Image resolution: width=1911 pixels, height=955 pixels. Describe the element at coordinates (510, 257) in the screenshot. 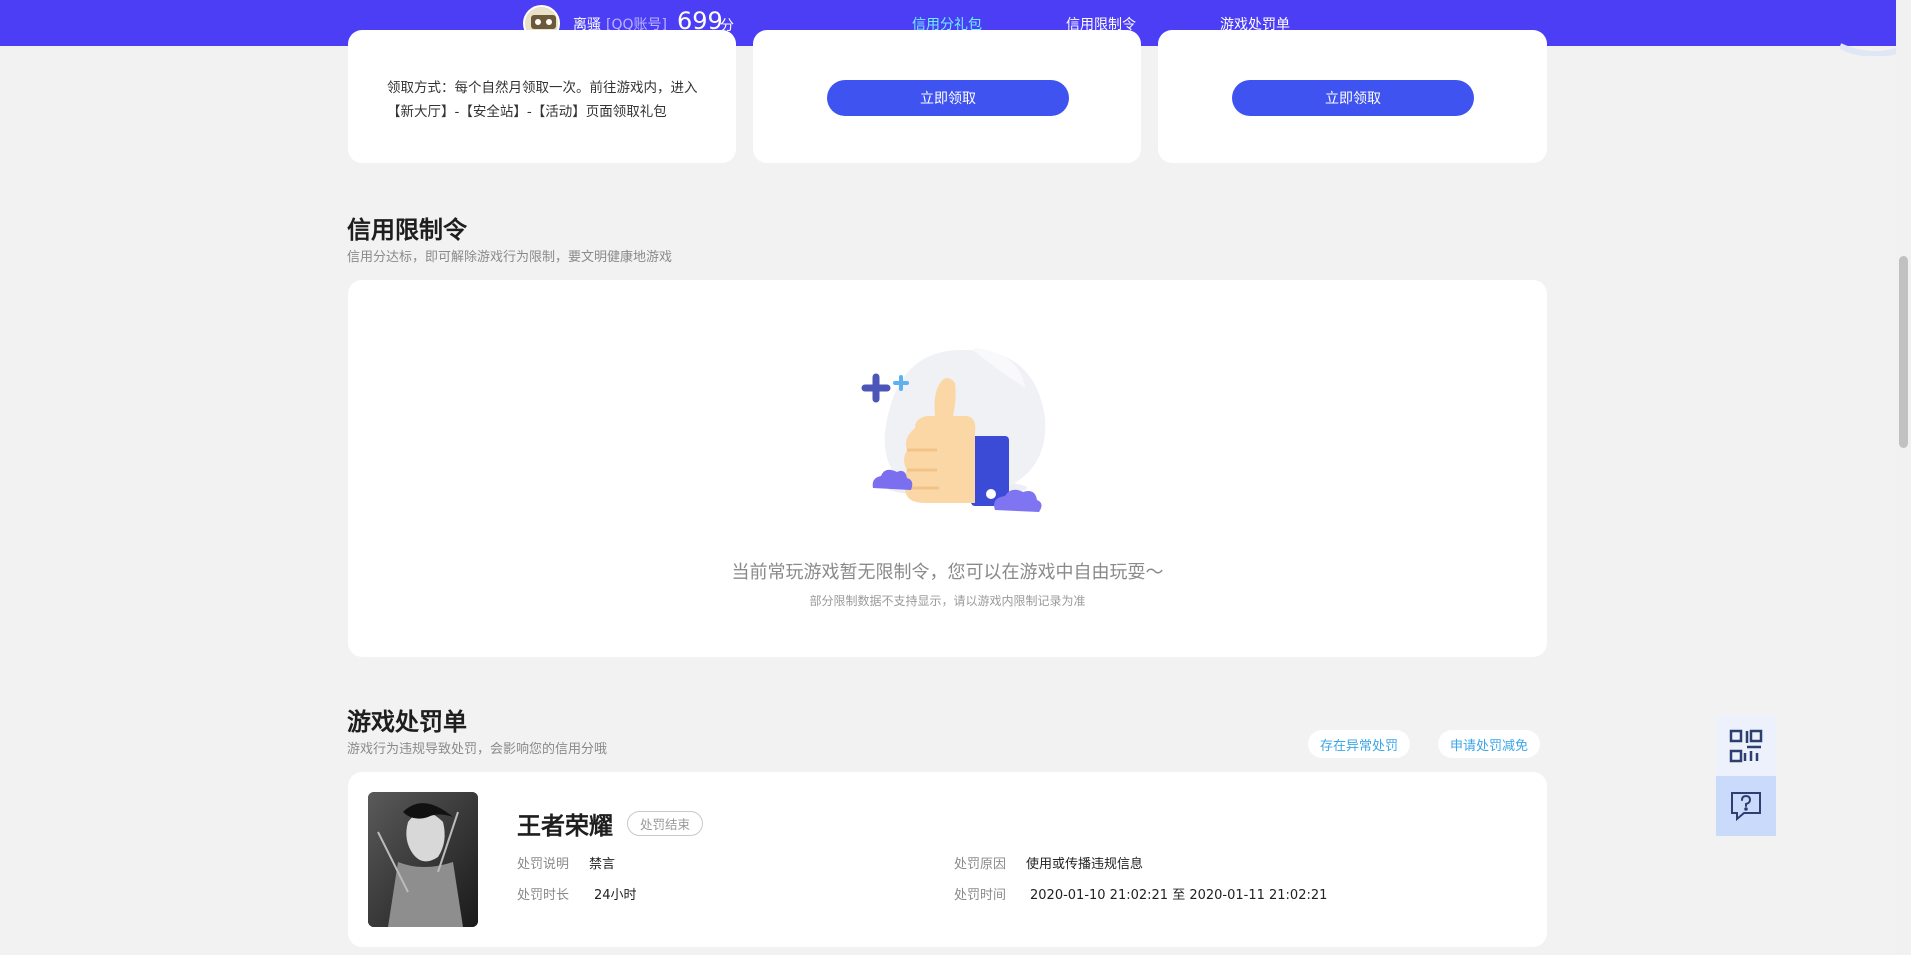

I see `restriction-section-subtitle: 信用分达标，即可解除游戏行为限制，要文明健康地游戏` at that location.